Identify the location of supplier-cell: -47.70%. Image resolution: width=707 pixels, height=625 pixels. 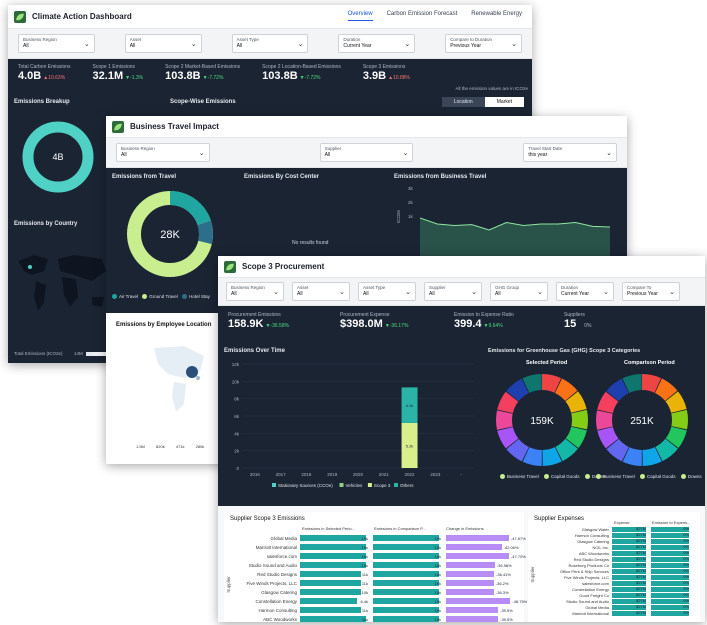
(486, 556).